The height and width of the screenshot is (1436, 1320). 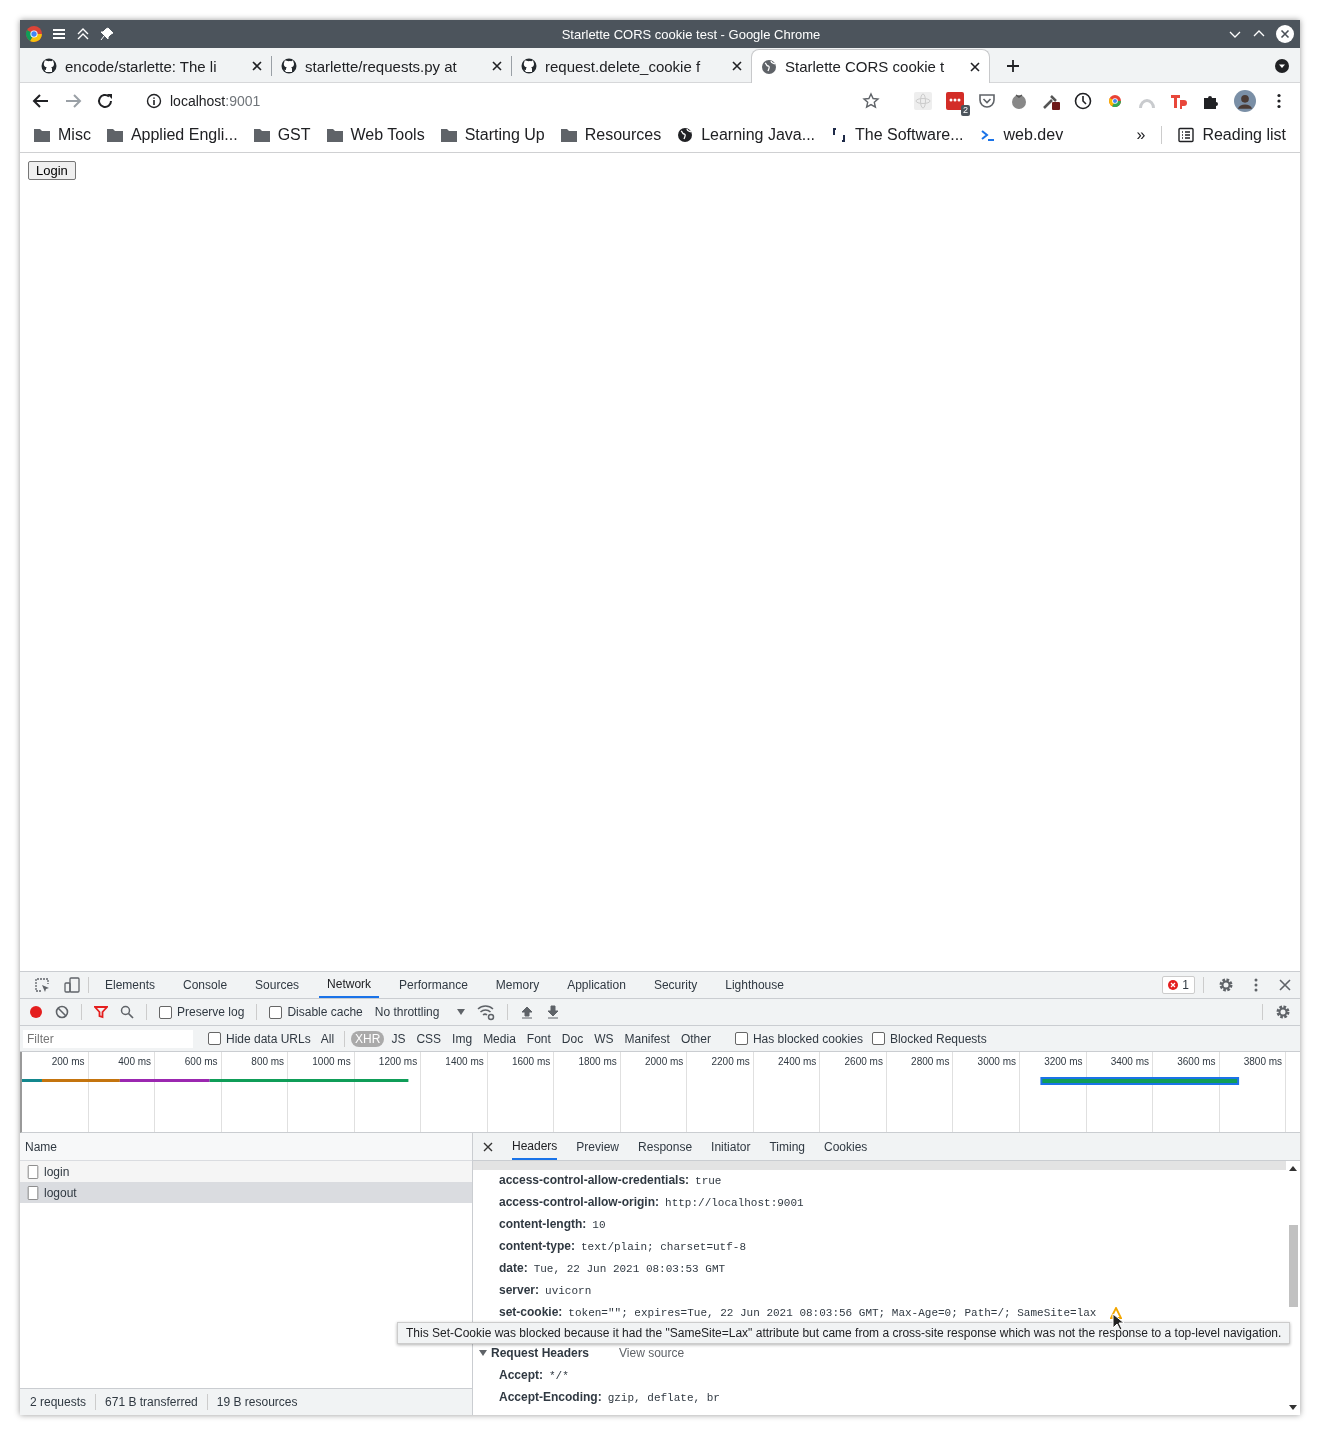 What do you see at coordinates (550, 1397) in the screenshot?
I see `header-name: Accept-Encoding:` at bounding box center [550, 1397].